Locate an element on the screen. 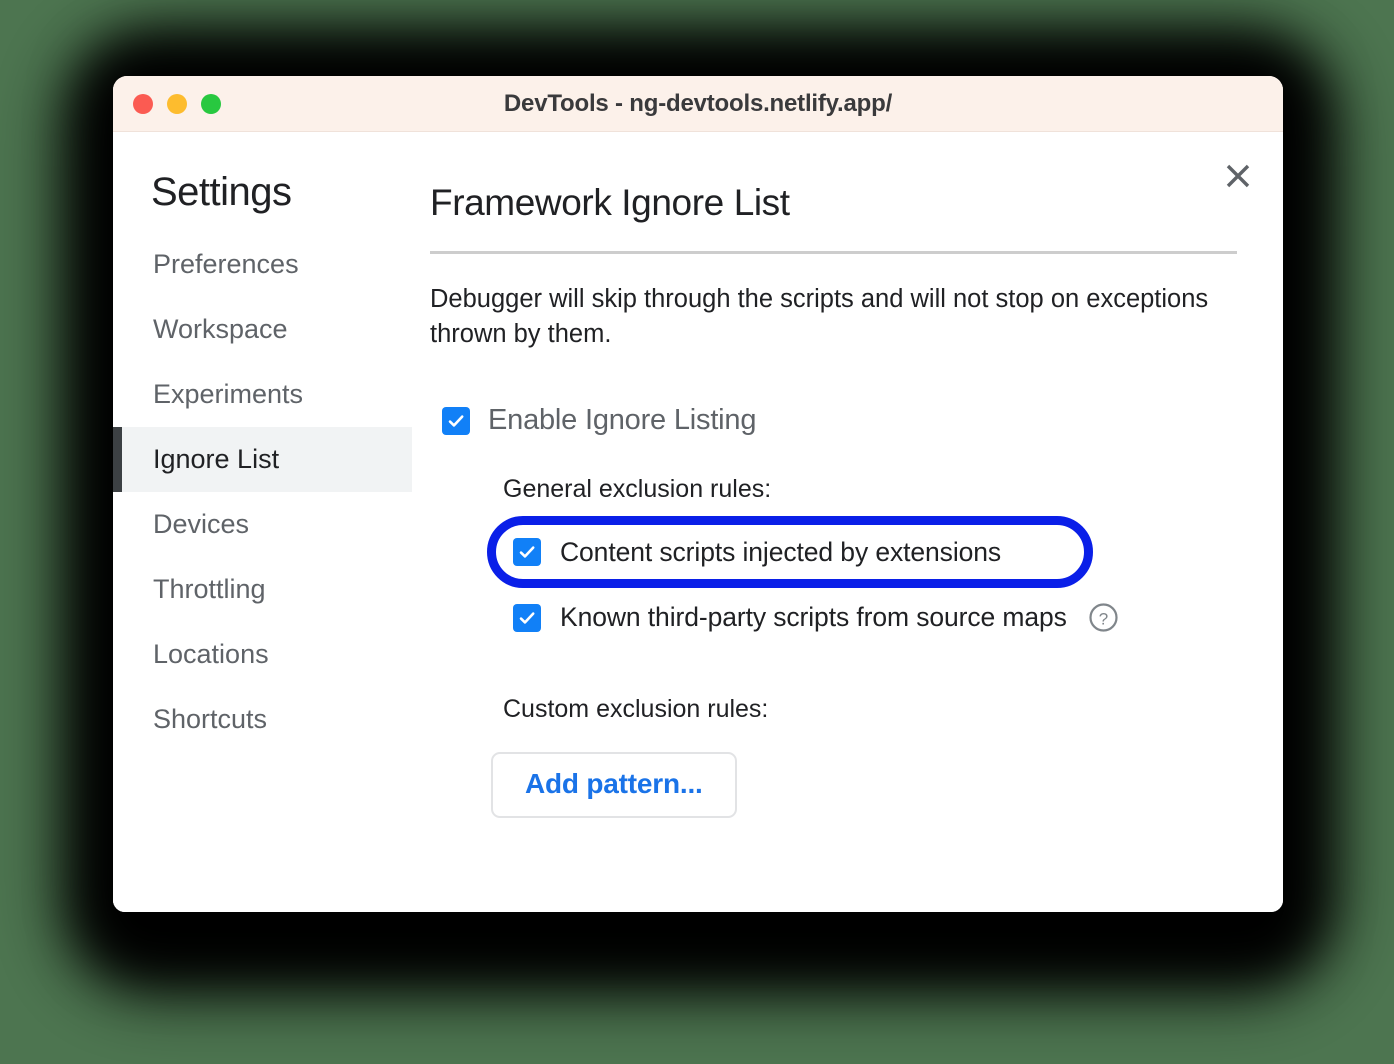 This screenshot has width=1394, height=1064. sidebar-item-workspace: Workspace is located at coordinates (262, 329).